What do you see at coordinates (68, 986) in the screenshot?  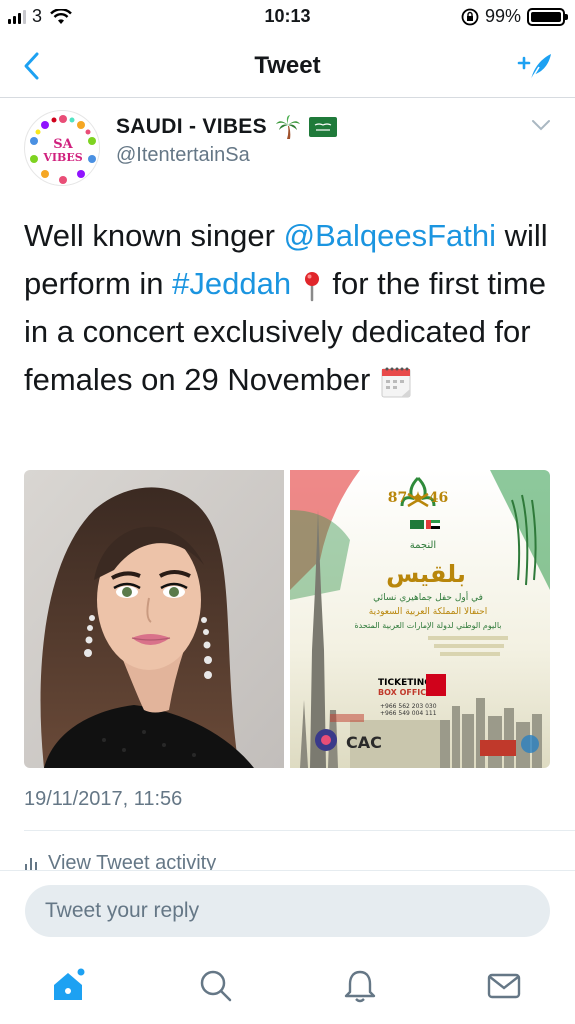 I see `home-icon` at bounding box center [68, 986].